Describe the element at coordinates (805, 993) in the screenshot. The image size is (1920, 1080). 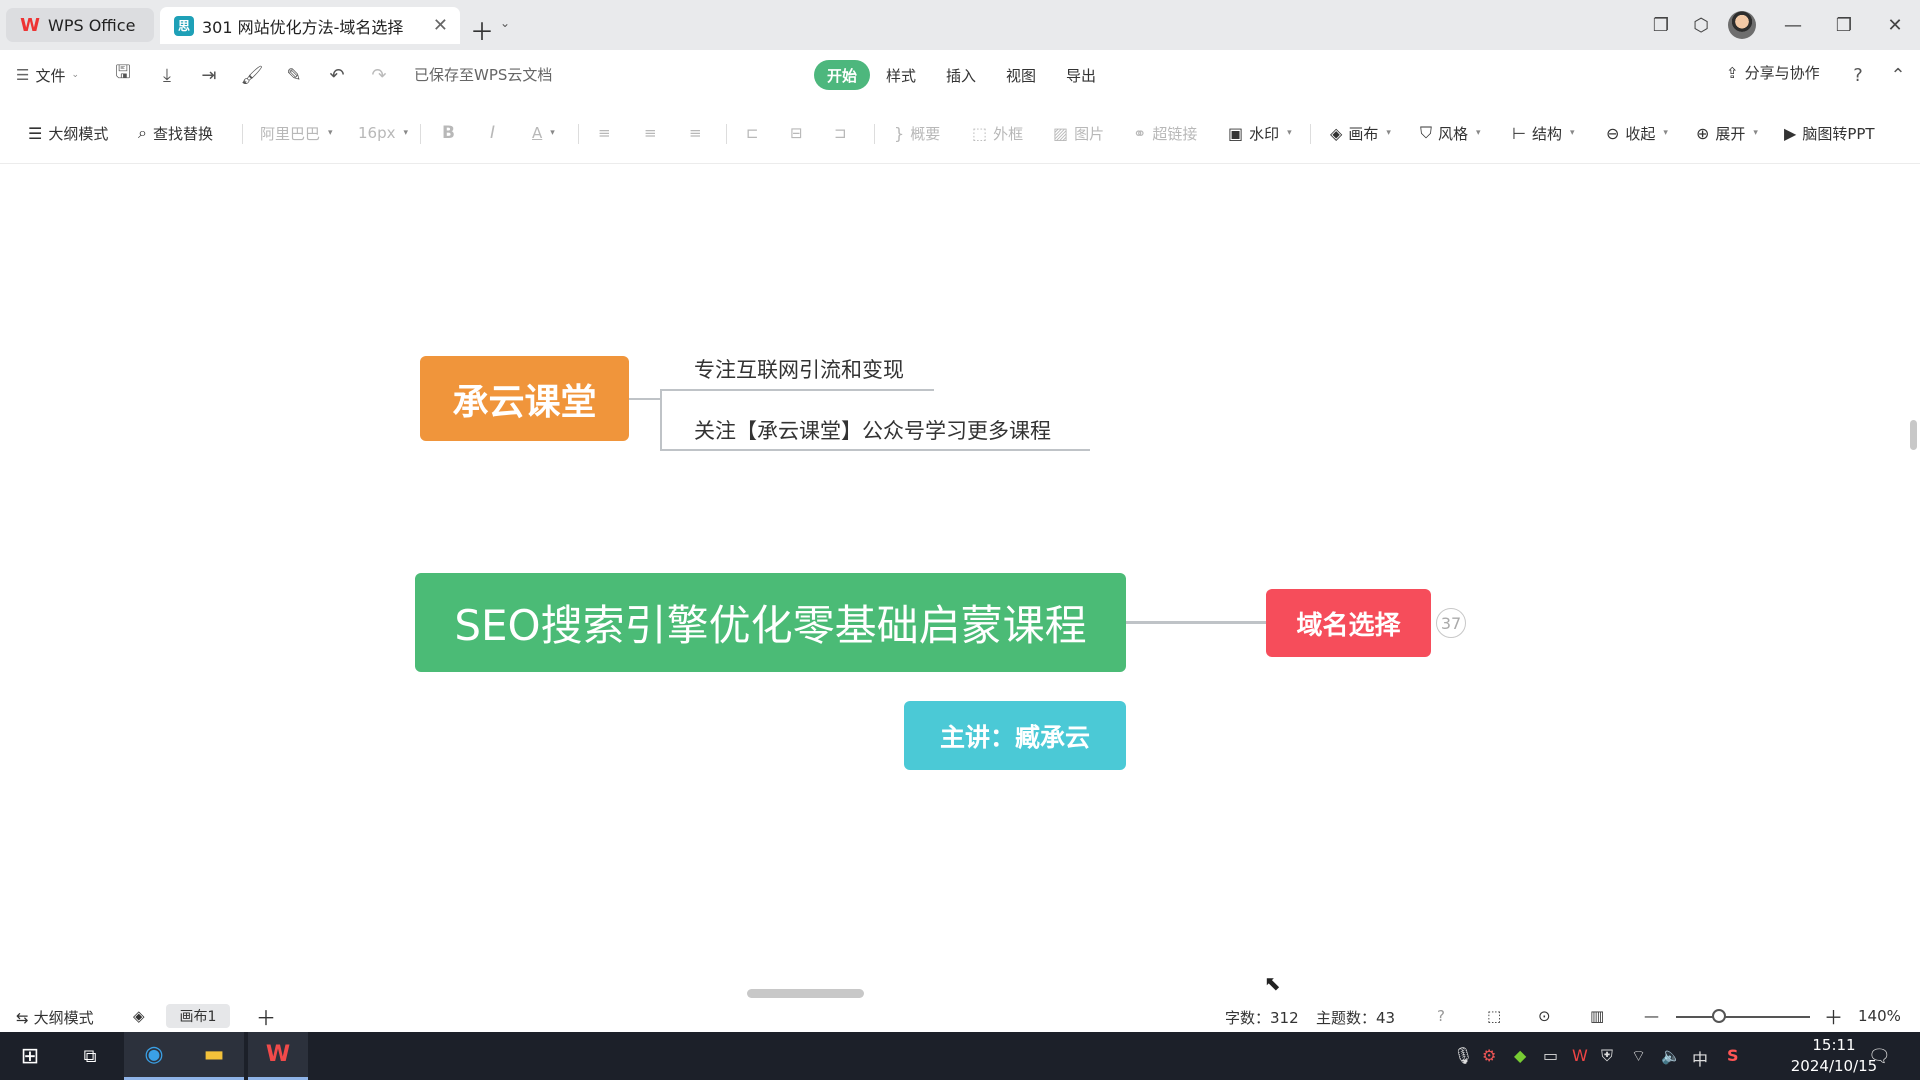
I see `horizontal-scrollbar` at that location.